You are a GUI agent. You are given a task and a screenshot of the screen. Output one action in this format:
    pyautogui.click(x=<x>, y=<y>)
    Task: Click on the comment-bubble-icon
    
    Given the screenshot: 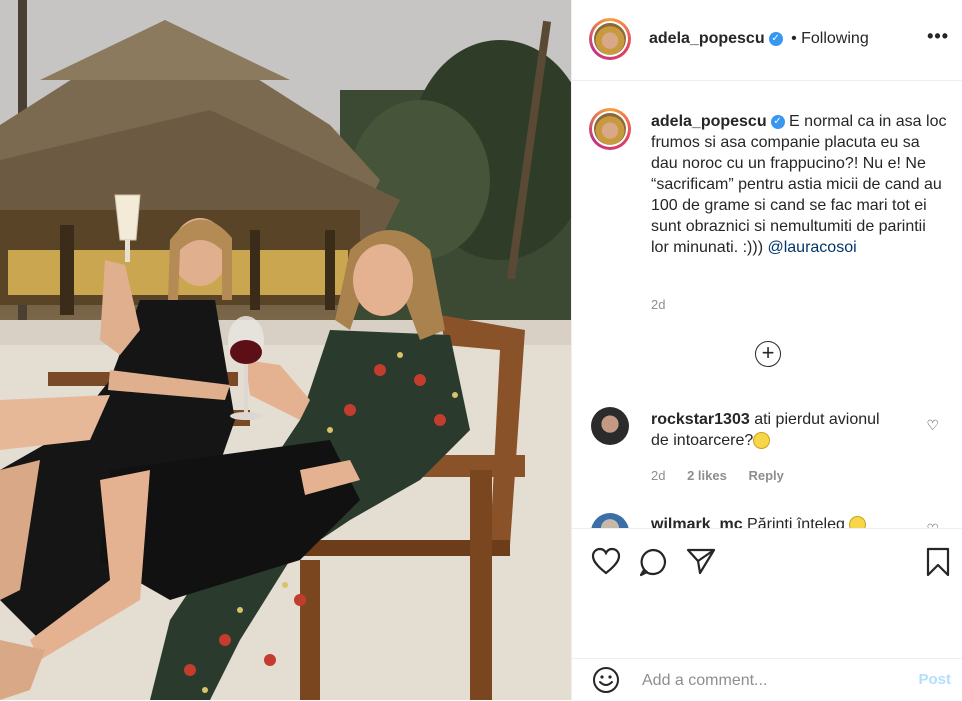 What is the action you would take?
    pyautogui.click(x=653, y=562)
    